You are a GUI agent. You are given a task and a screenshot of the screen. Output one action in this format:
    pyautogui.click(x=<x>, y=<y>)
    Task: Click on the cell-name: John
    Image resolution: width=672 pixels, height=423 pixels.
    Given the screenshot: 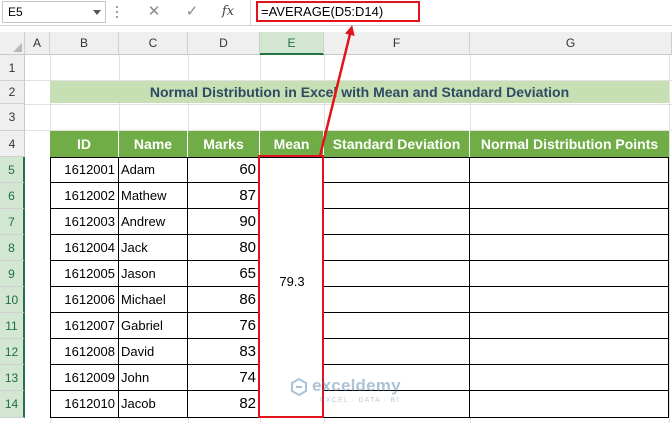 What is the action you would take?
    pyautogui.click(x=153, y=378)
    